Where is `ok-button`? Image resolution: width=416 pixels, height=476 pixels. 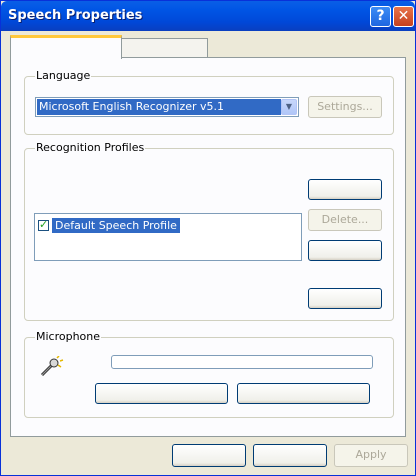
ok-button is located at coordinates (209, 455).